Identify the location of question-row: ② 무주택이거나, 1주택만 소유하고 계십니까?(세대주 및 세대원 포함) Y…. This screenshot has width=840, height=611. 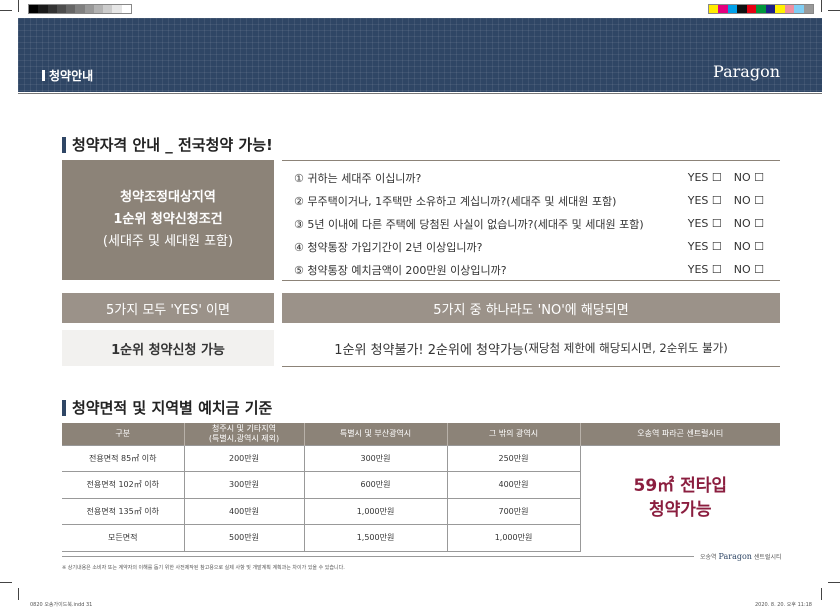
(529, 200).